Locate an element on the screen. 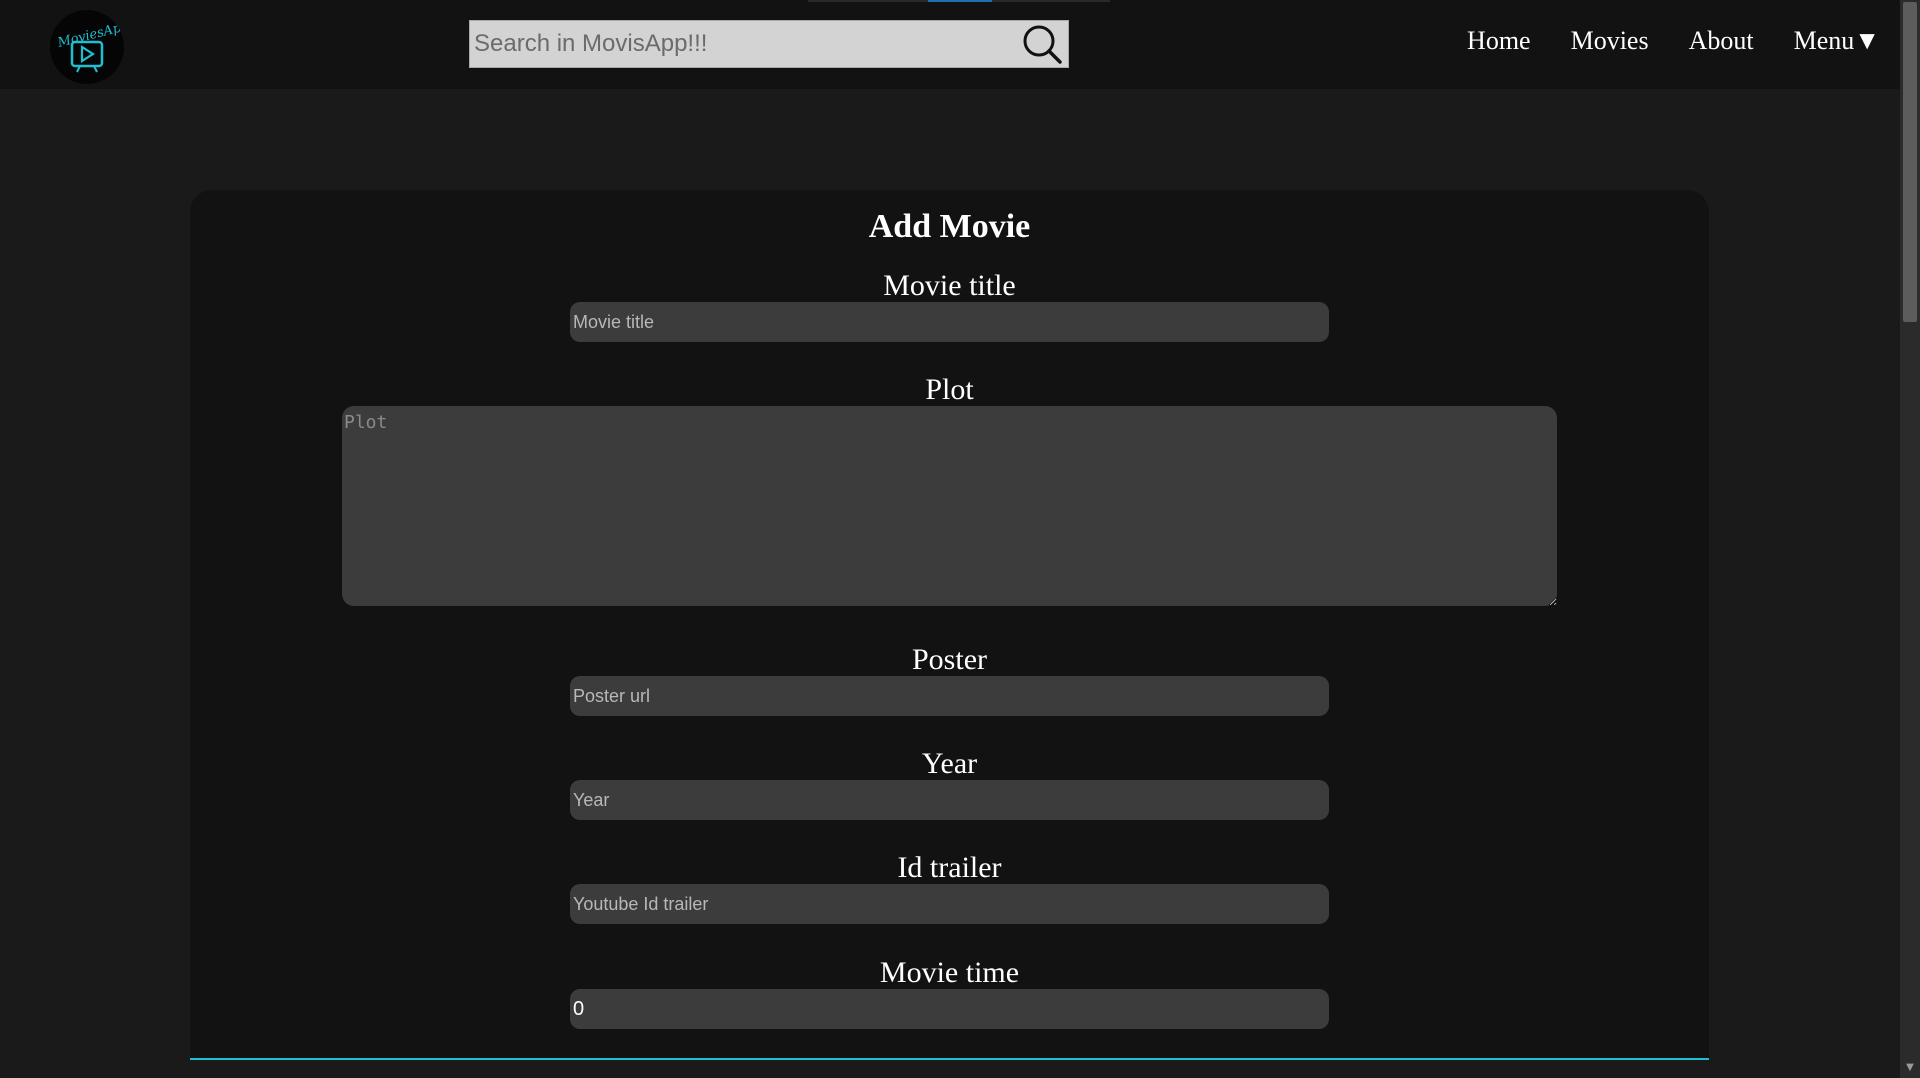 The width and height of the screenshot is (1920, 1078). movie-title-input is located at coordinates (949, 322).